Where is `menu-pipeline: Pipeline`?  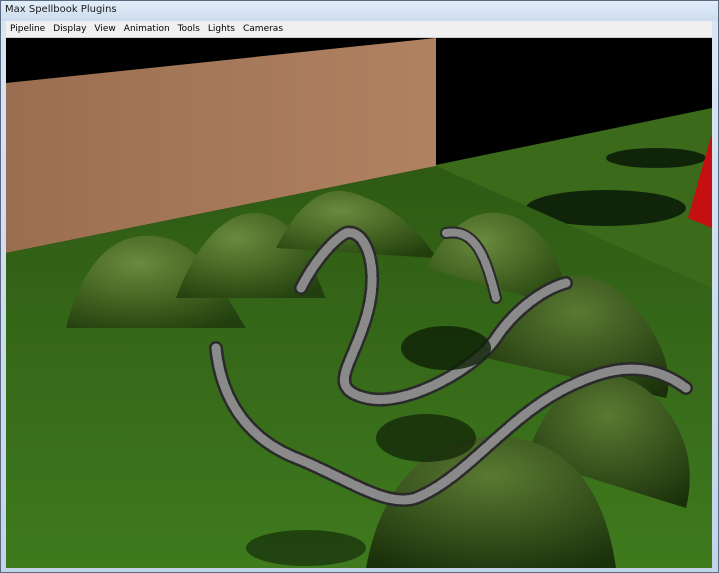
menu-pipeline: Pipeline is located at coordinates (27, 29).